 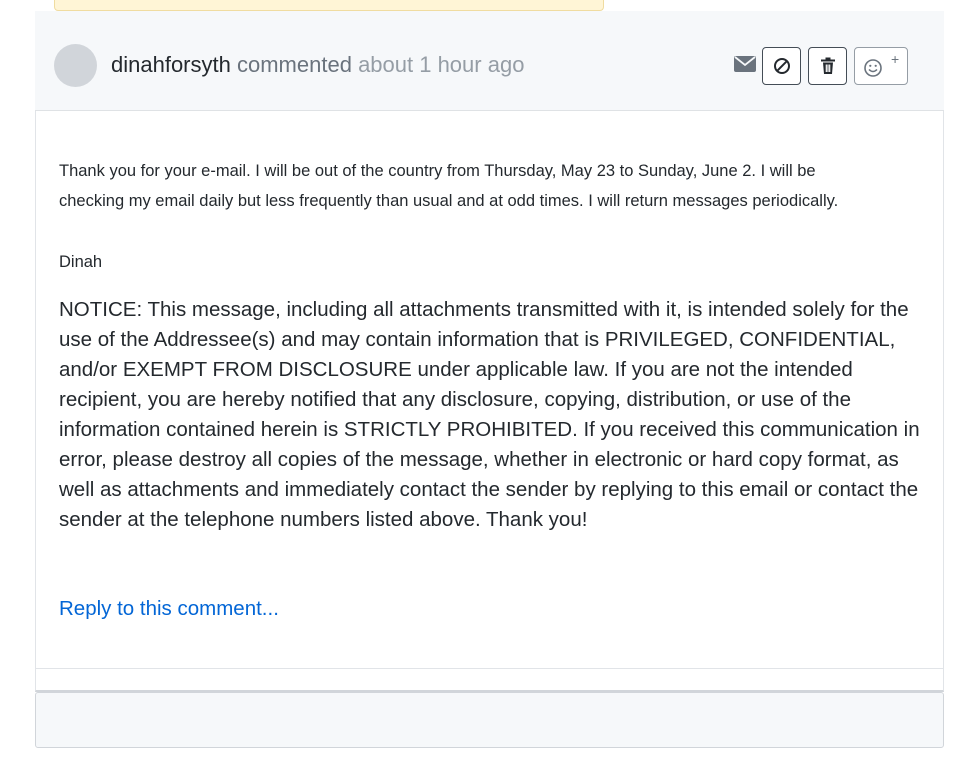 I want to click on delete-comment-button, so click(x=827, y=66).